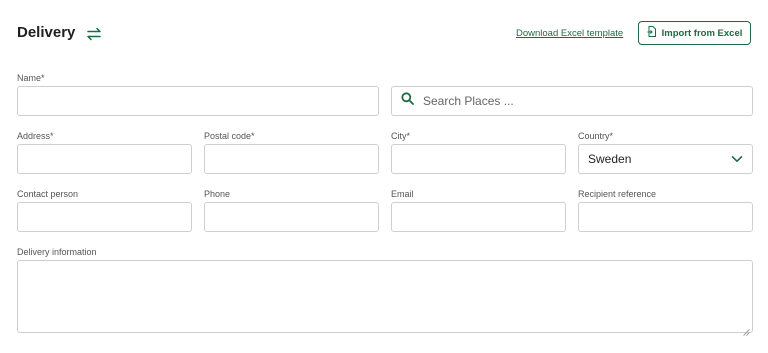 The height and width of the screenshot is (353, 768). Describe the element at coordinates (617, 194) in the screenshot. I see `recipient-reference-label: Recipient reference` at that location.